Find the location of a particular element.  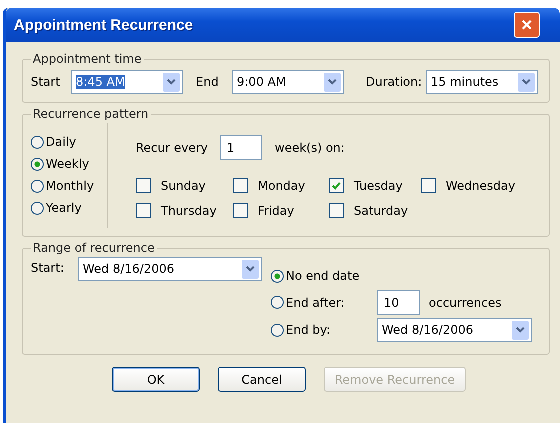

checkmark-icon is located at coordinates (336, 186).